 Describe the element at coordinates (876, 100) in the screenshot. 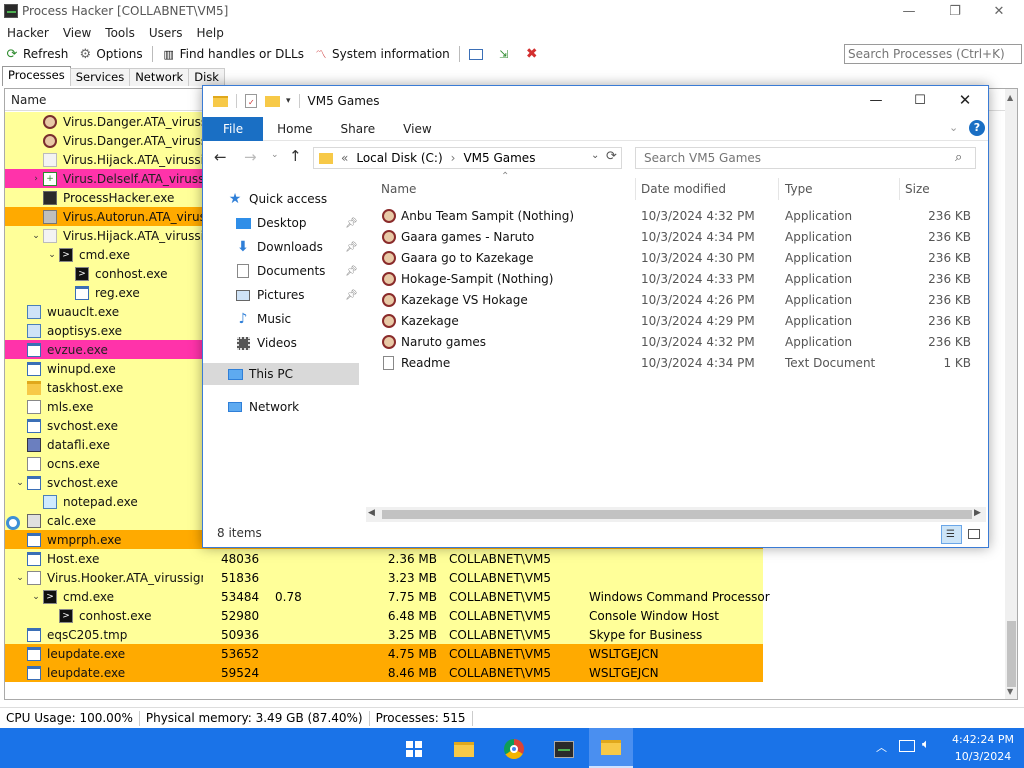

I see `fe-minimize-button: —` at that location.